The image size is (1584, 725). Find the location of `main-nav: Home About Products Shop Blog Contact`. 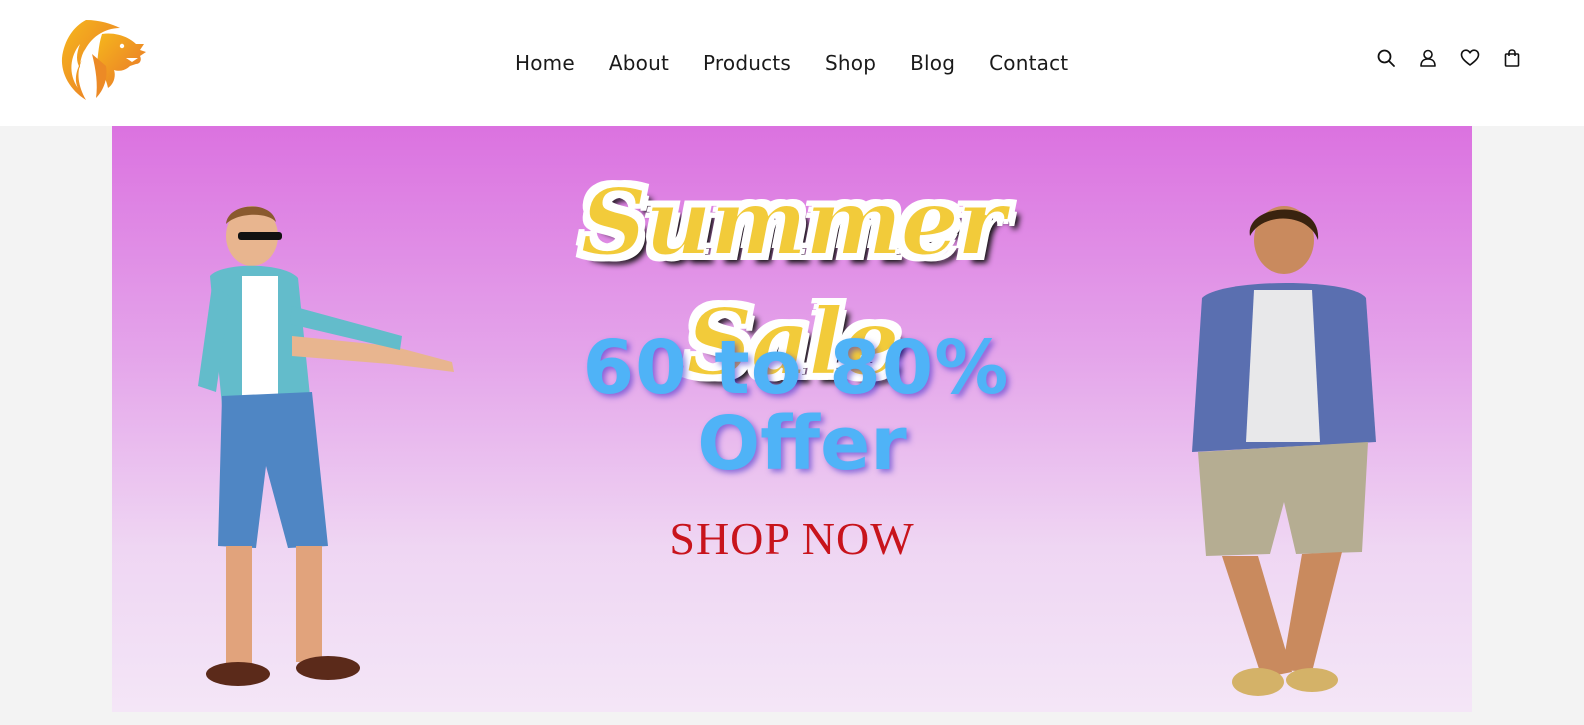

main-nav: Home About Products Shop Blog Contact is located at coordinates (791, 63).